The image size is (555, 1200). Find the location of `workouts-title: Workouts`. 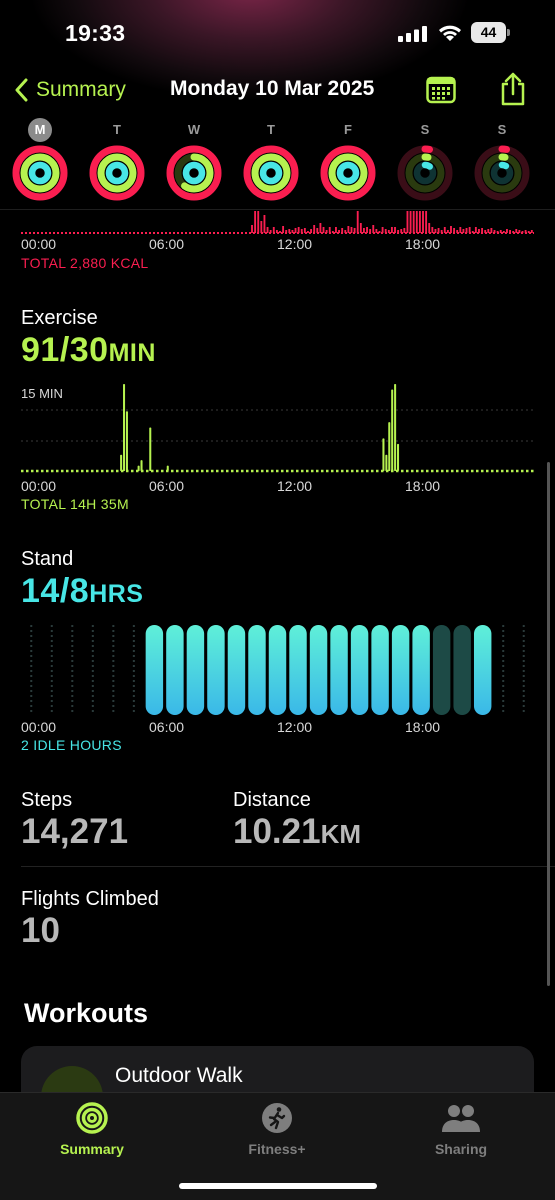

workouts-title: Workouts is located at coordinates (86, 1013).